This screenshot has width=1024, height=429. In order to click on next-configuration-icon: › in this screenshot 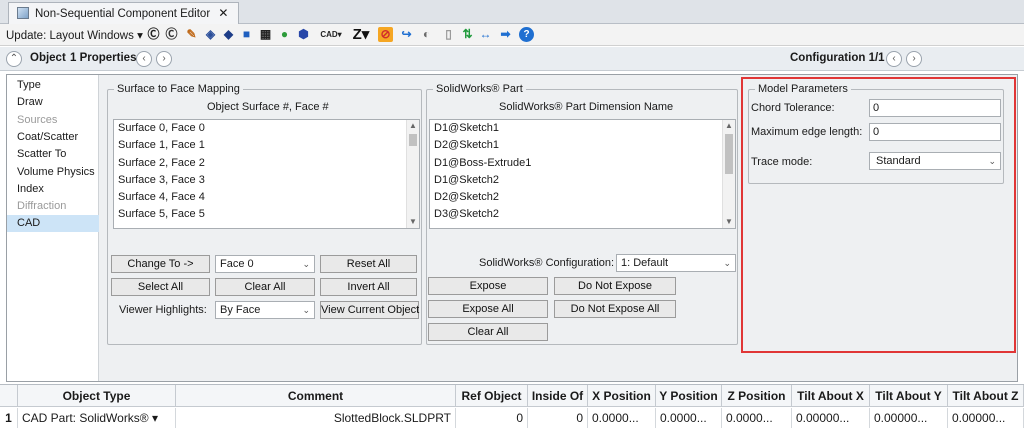, I will do `click(914, 59)`.